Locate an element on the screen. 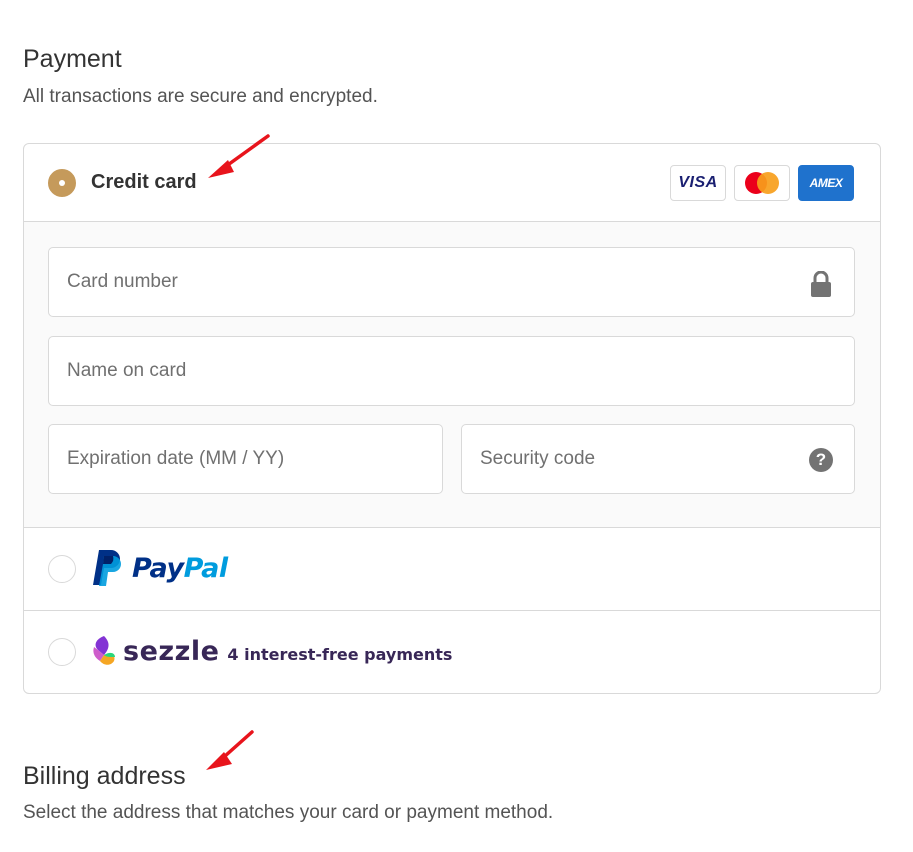 The width and height of the screenshot is (913, 852). amex-logo-text: AMEX is located at coordinates (826, 183).